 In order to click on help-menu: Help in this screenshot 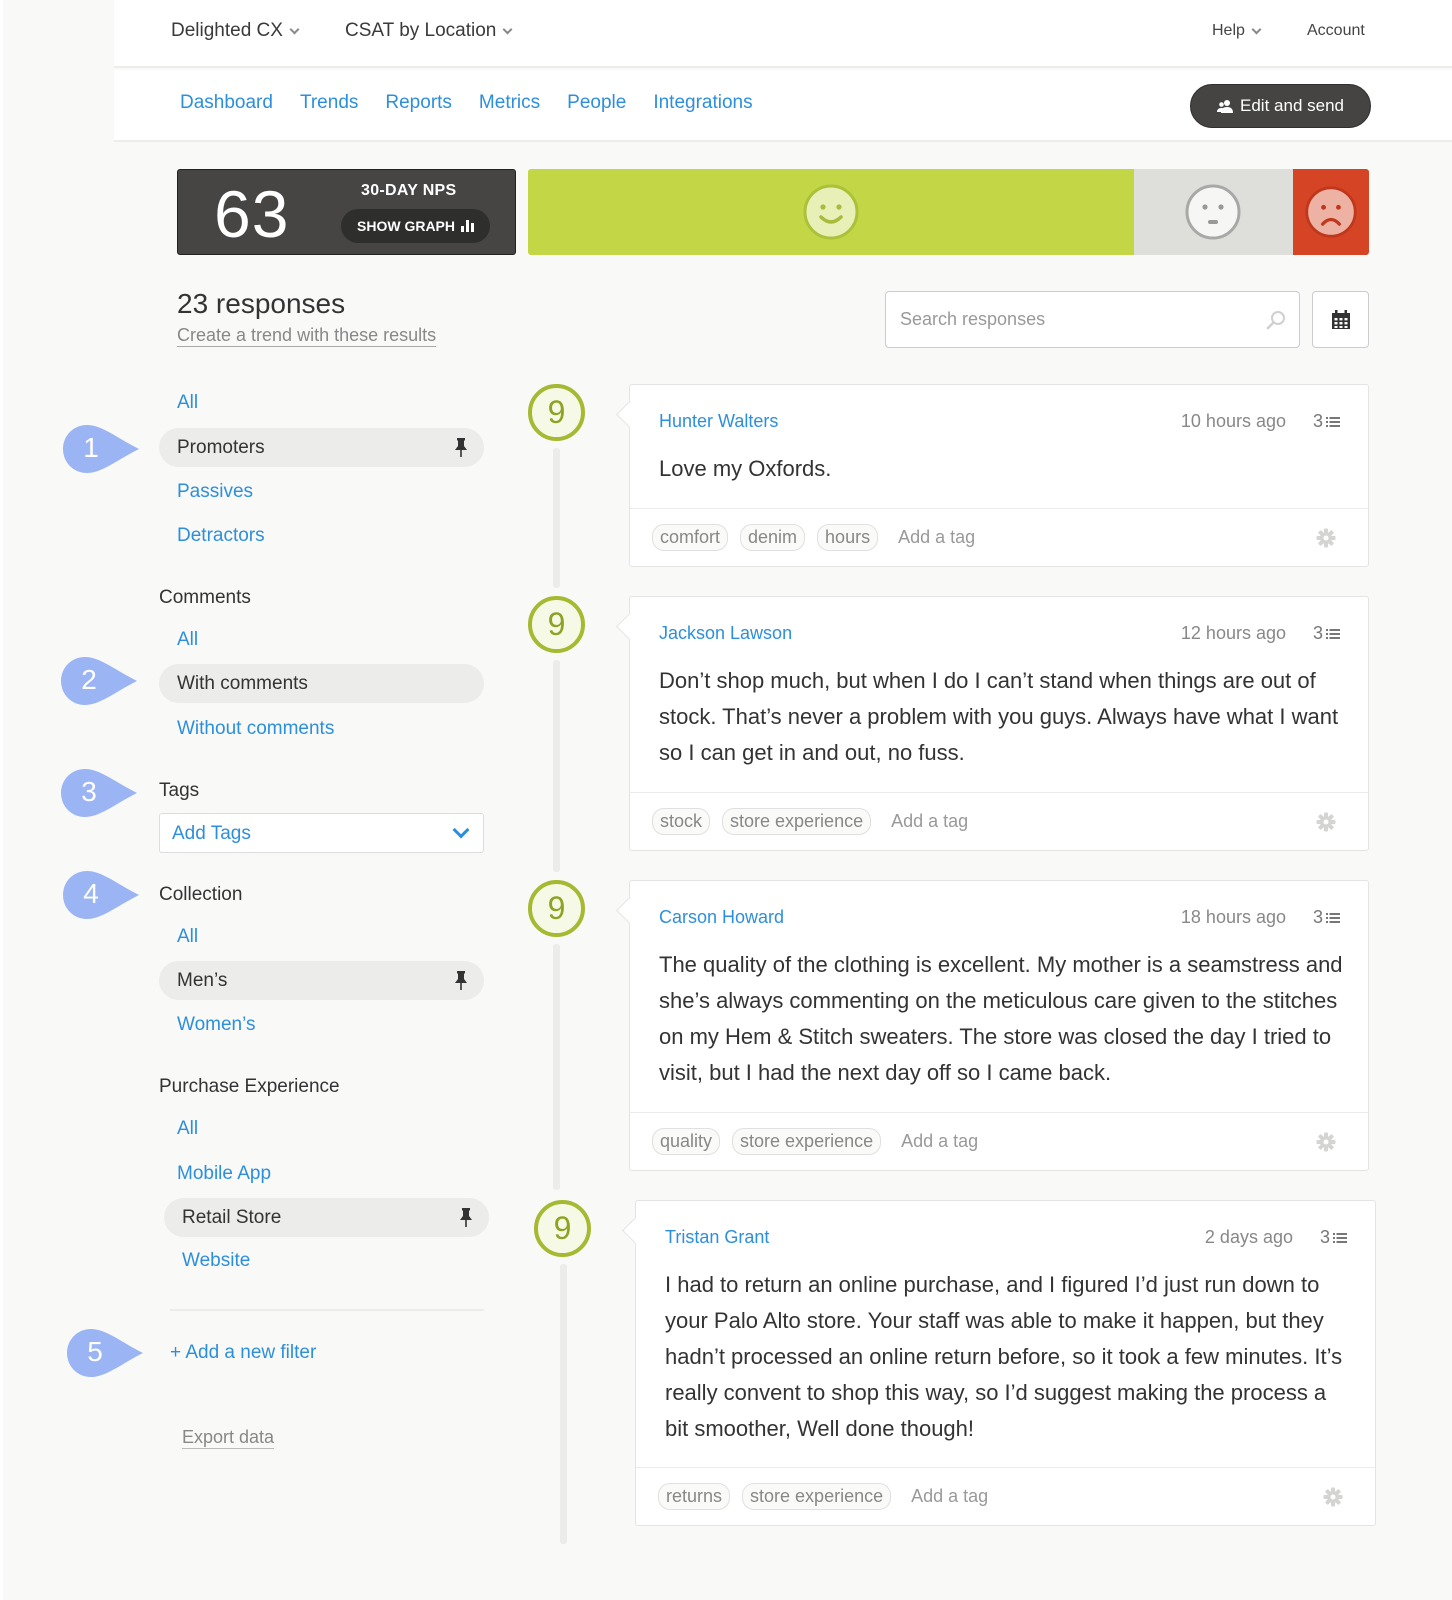, I will do `click(1237, 31)`.